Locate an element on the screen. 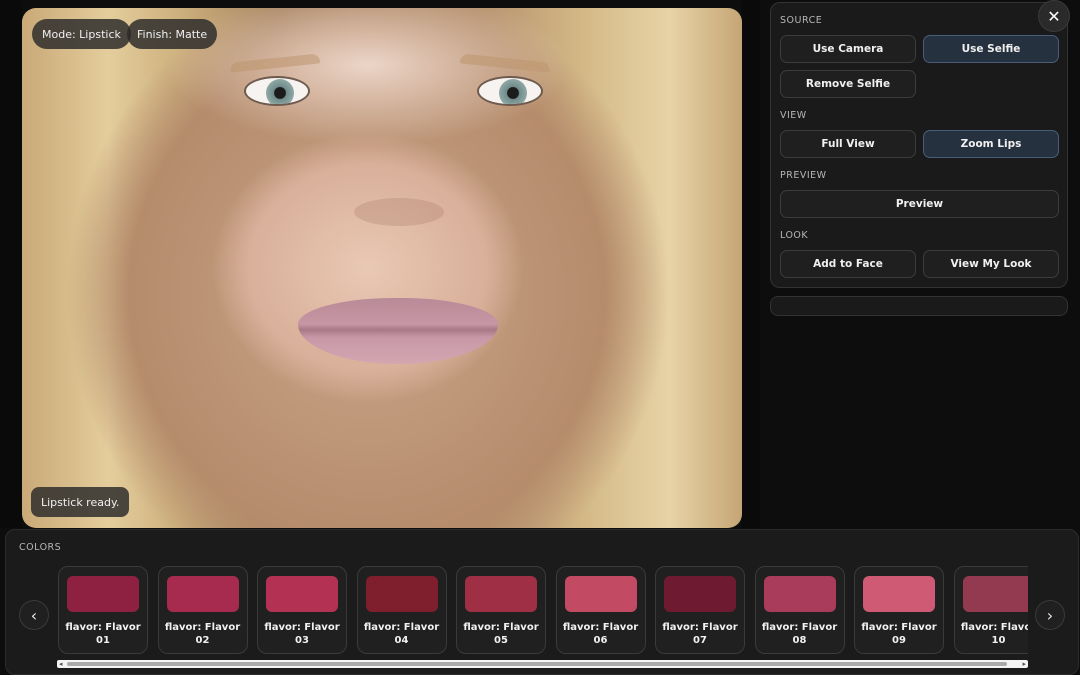 The width and height of the screenshot is (1080, 675). use-camera-button: Use Camera is located at coordinates (848, 49).